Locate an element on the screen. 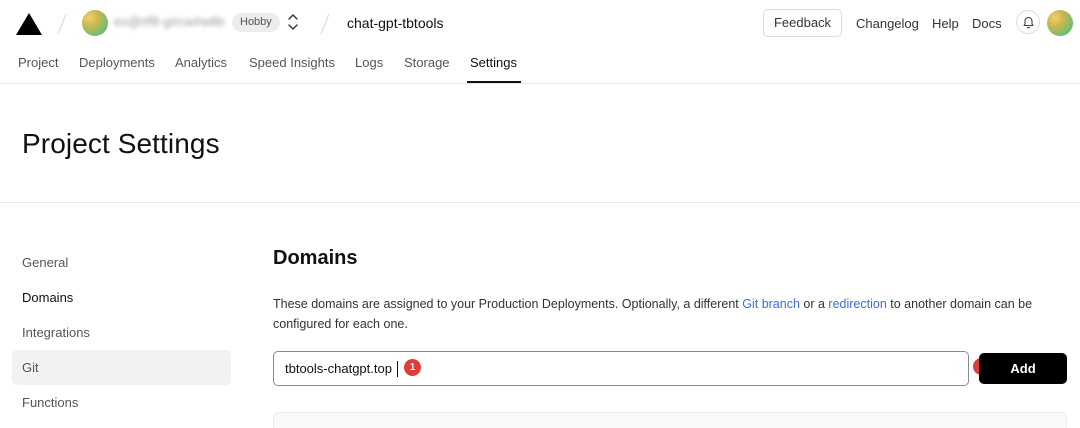 This screenshot has width=1080, height=428. tab-storage: Storage is located at coordinates (427, 62).